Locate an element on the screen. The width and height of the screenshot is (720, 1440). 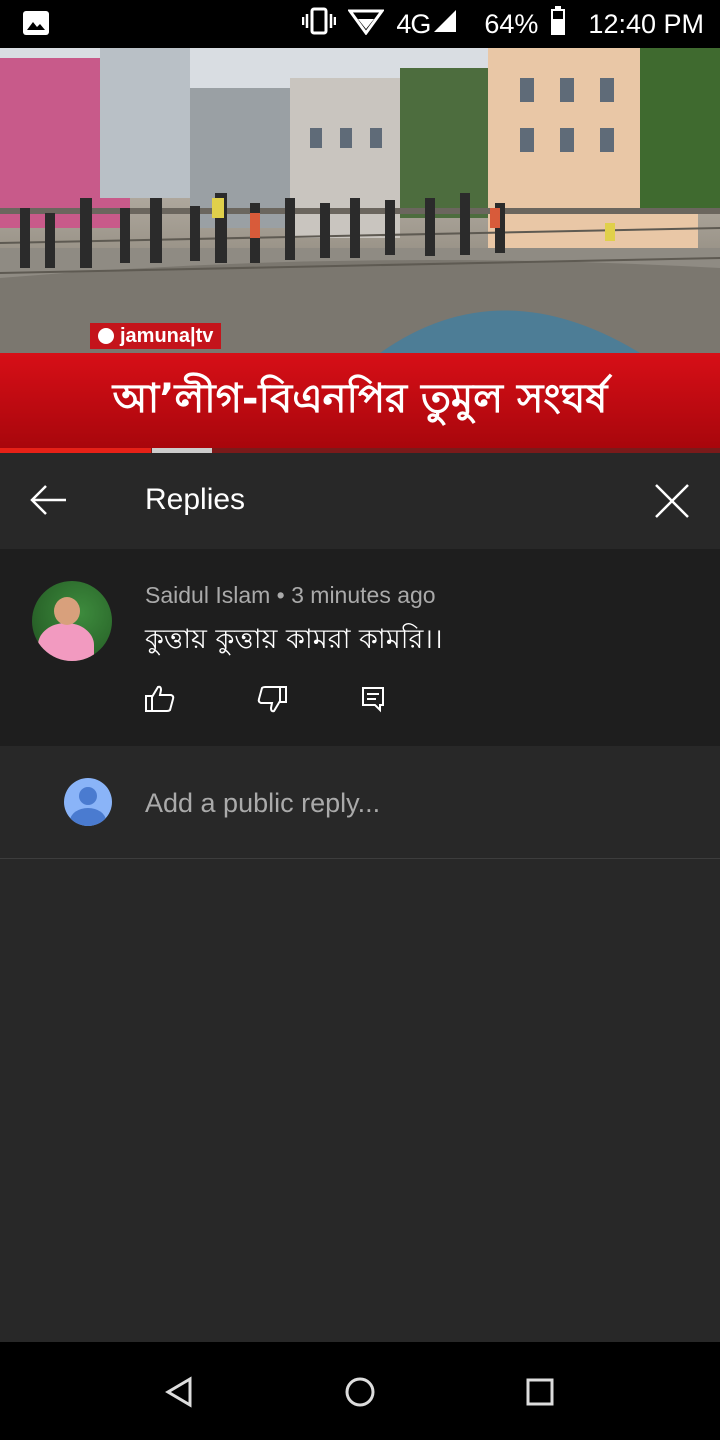
signal-icon is located at coordinates (445, 24).